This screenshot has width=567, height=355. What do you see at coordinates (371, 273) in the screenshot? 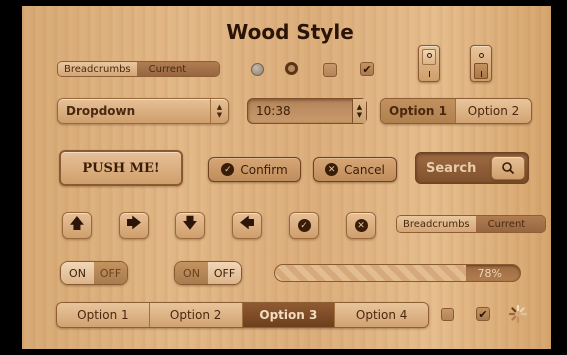
I see `progress-fill` at bounding box center [371, 273].